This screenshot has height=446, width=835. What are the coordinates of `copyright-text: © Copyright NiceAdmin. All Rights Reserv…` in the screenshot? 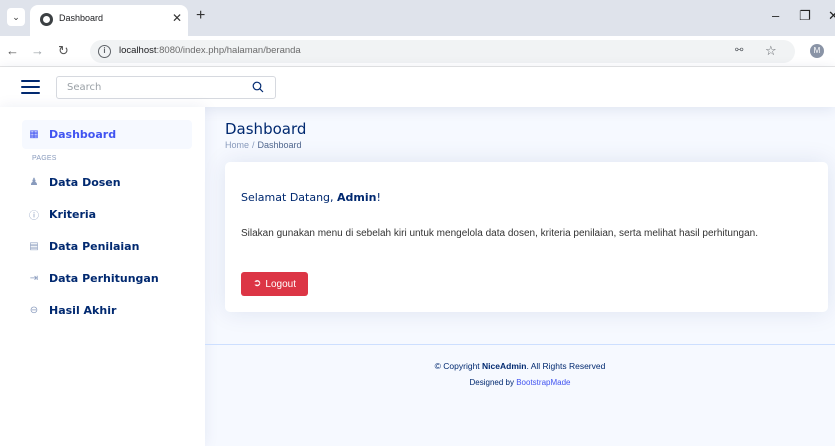 It's located at (520, 366).